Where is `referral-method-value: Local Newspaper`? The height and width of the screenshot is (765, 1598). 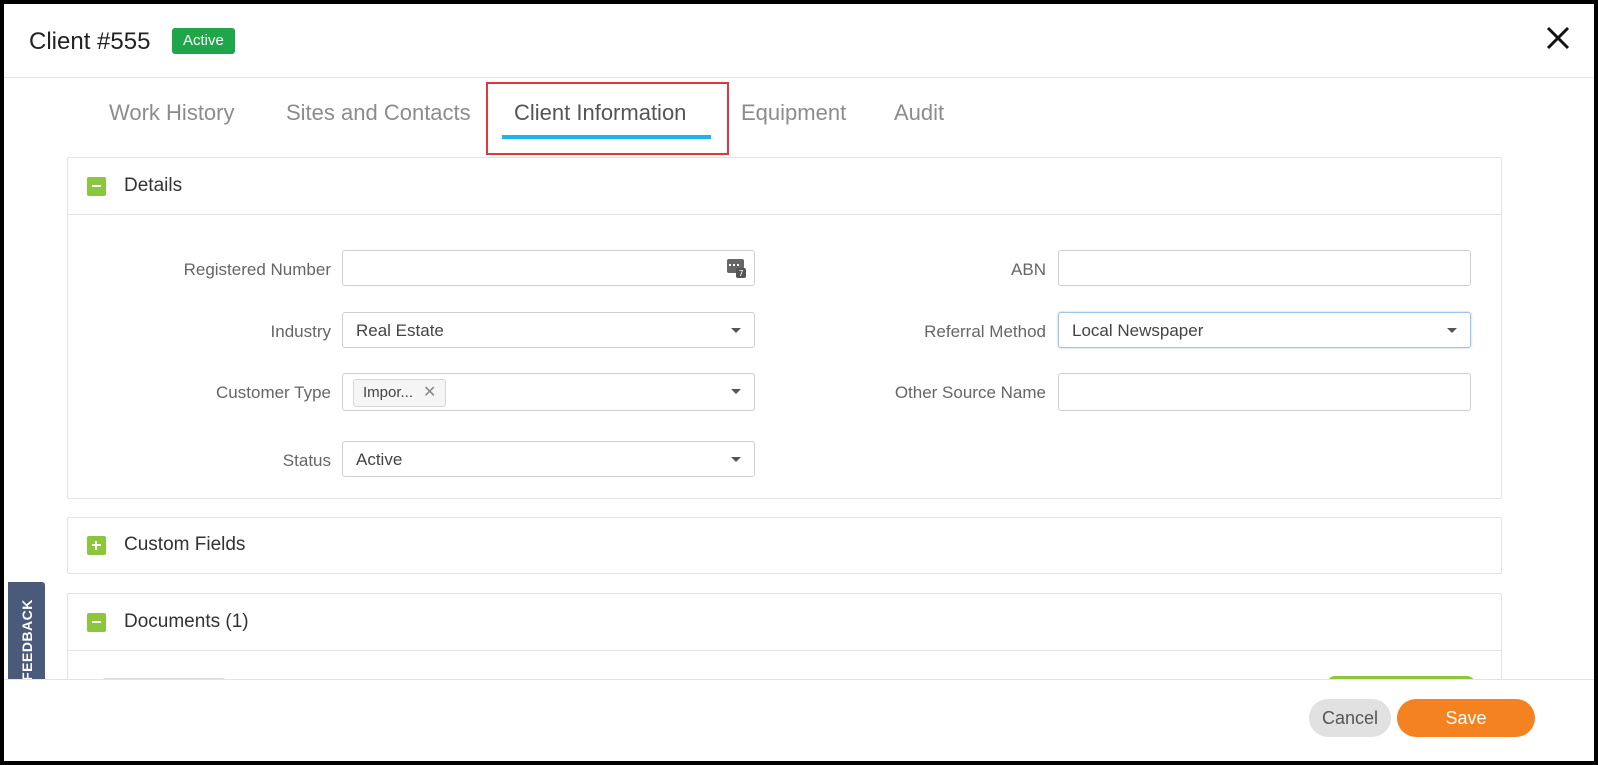 referral-method-value: Local Newspaper is located at coordinates (1138, 330).